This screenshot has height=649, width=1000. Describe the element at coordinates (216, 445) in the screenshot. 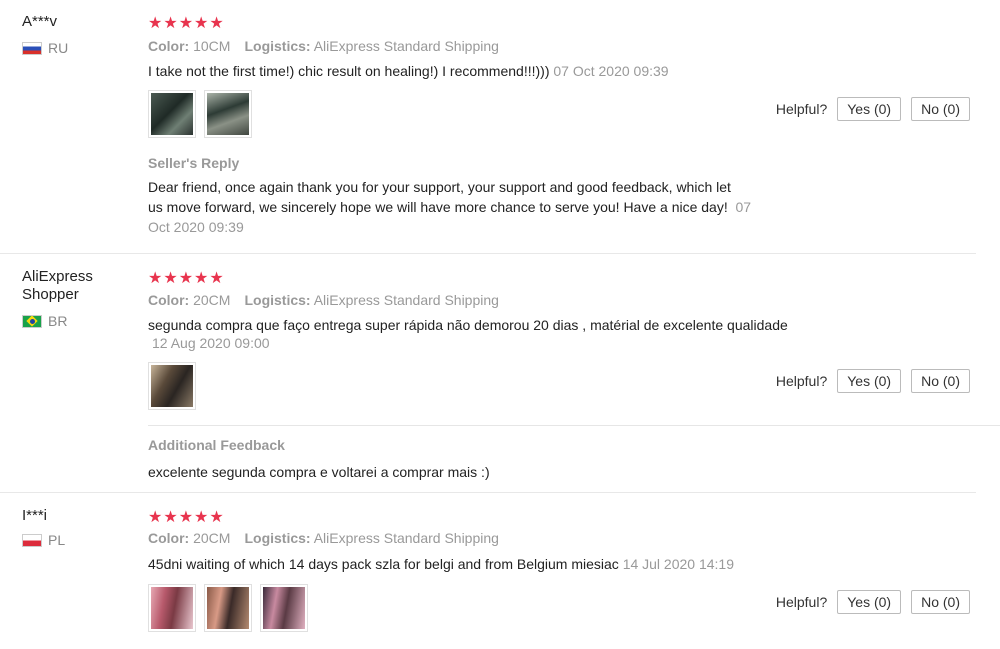

I see `additional-feedback-label: Additional Feedback` at that location.